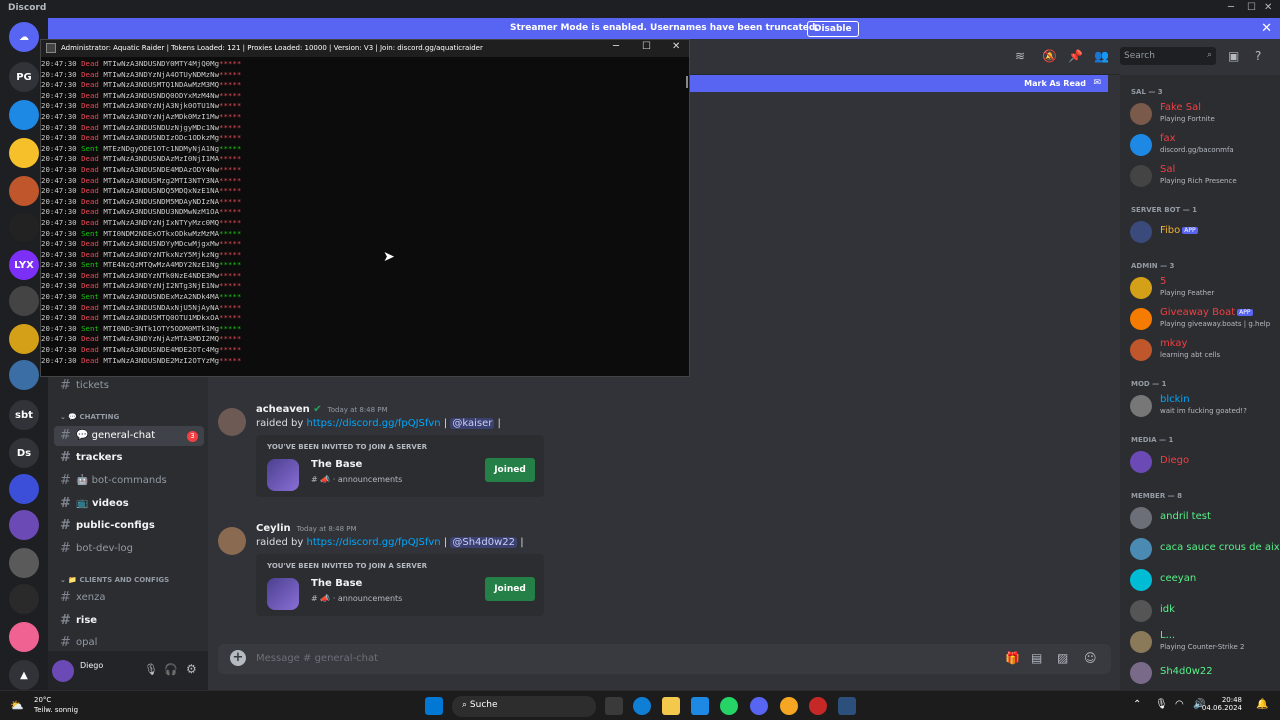  What do you see at coordinates (833, 29) in the screenshot?
I see `disable-streamer-mode-button: Disable` at bounding box center [833, 29].